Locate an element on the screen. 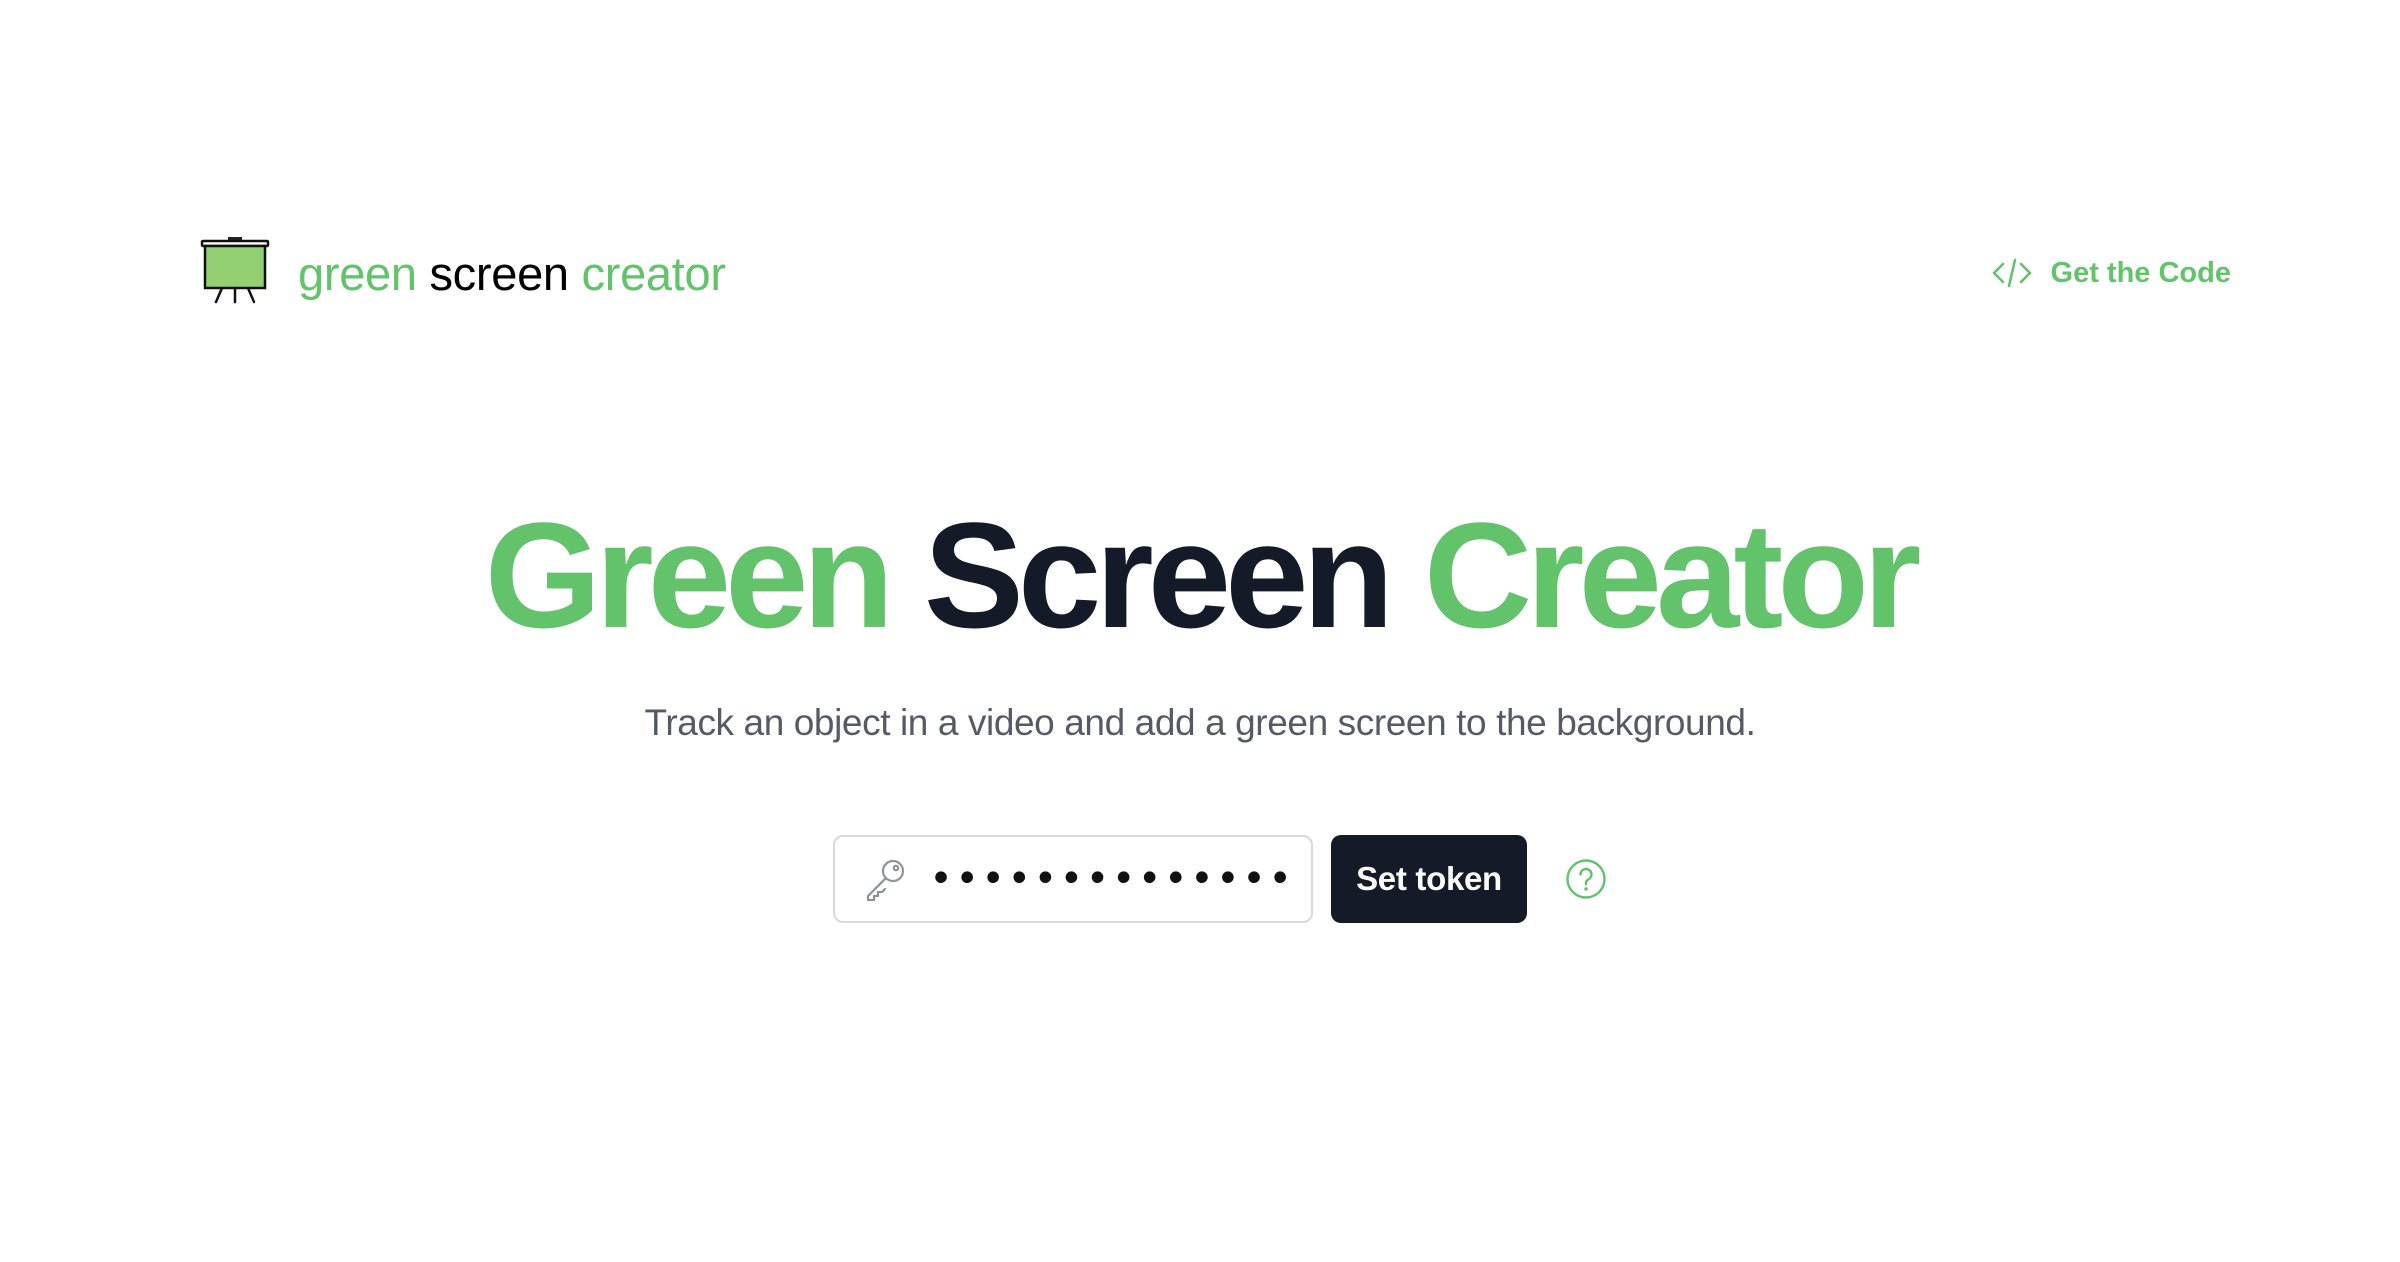 This screenshot has width=2400, height=1262. logo-word-screen: screen is located at coordinates (499, 273).